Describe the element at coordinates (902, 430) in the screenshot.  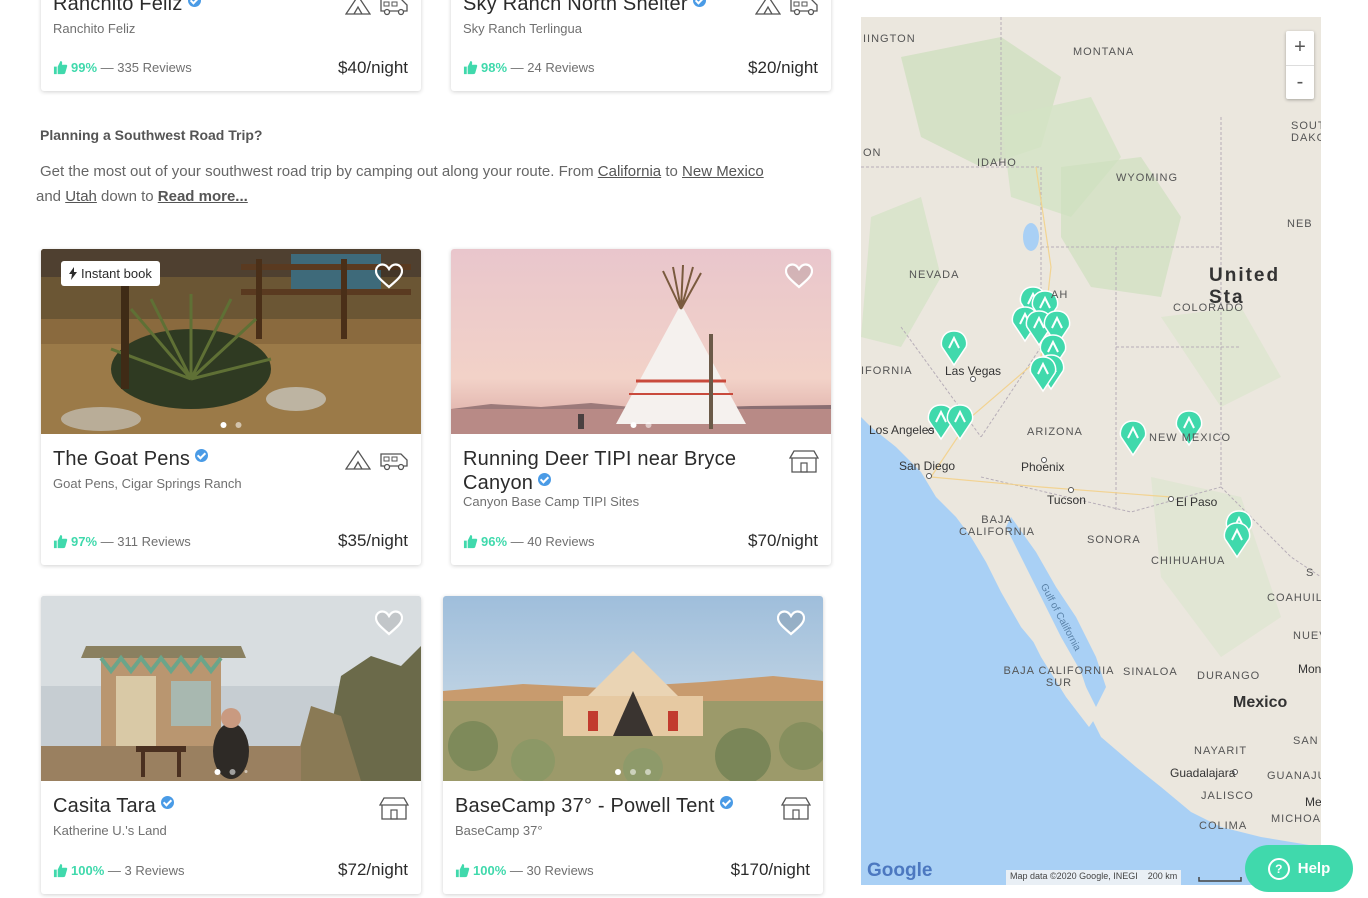
I see `map-label: Los Angeles` at that location.